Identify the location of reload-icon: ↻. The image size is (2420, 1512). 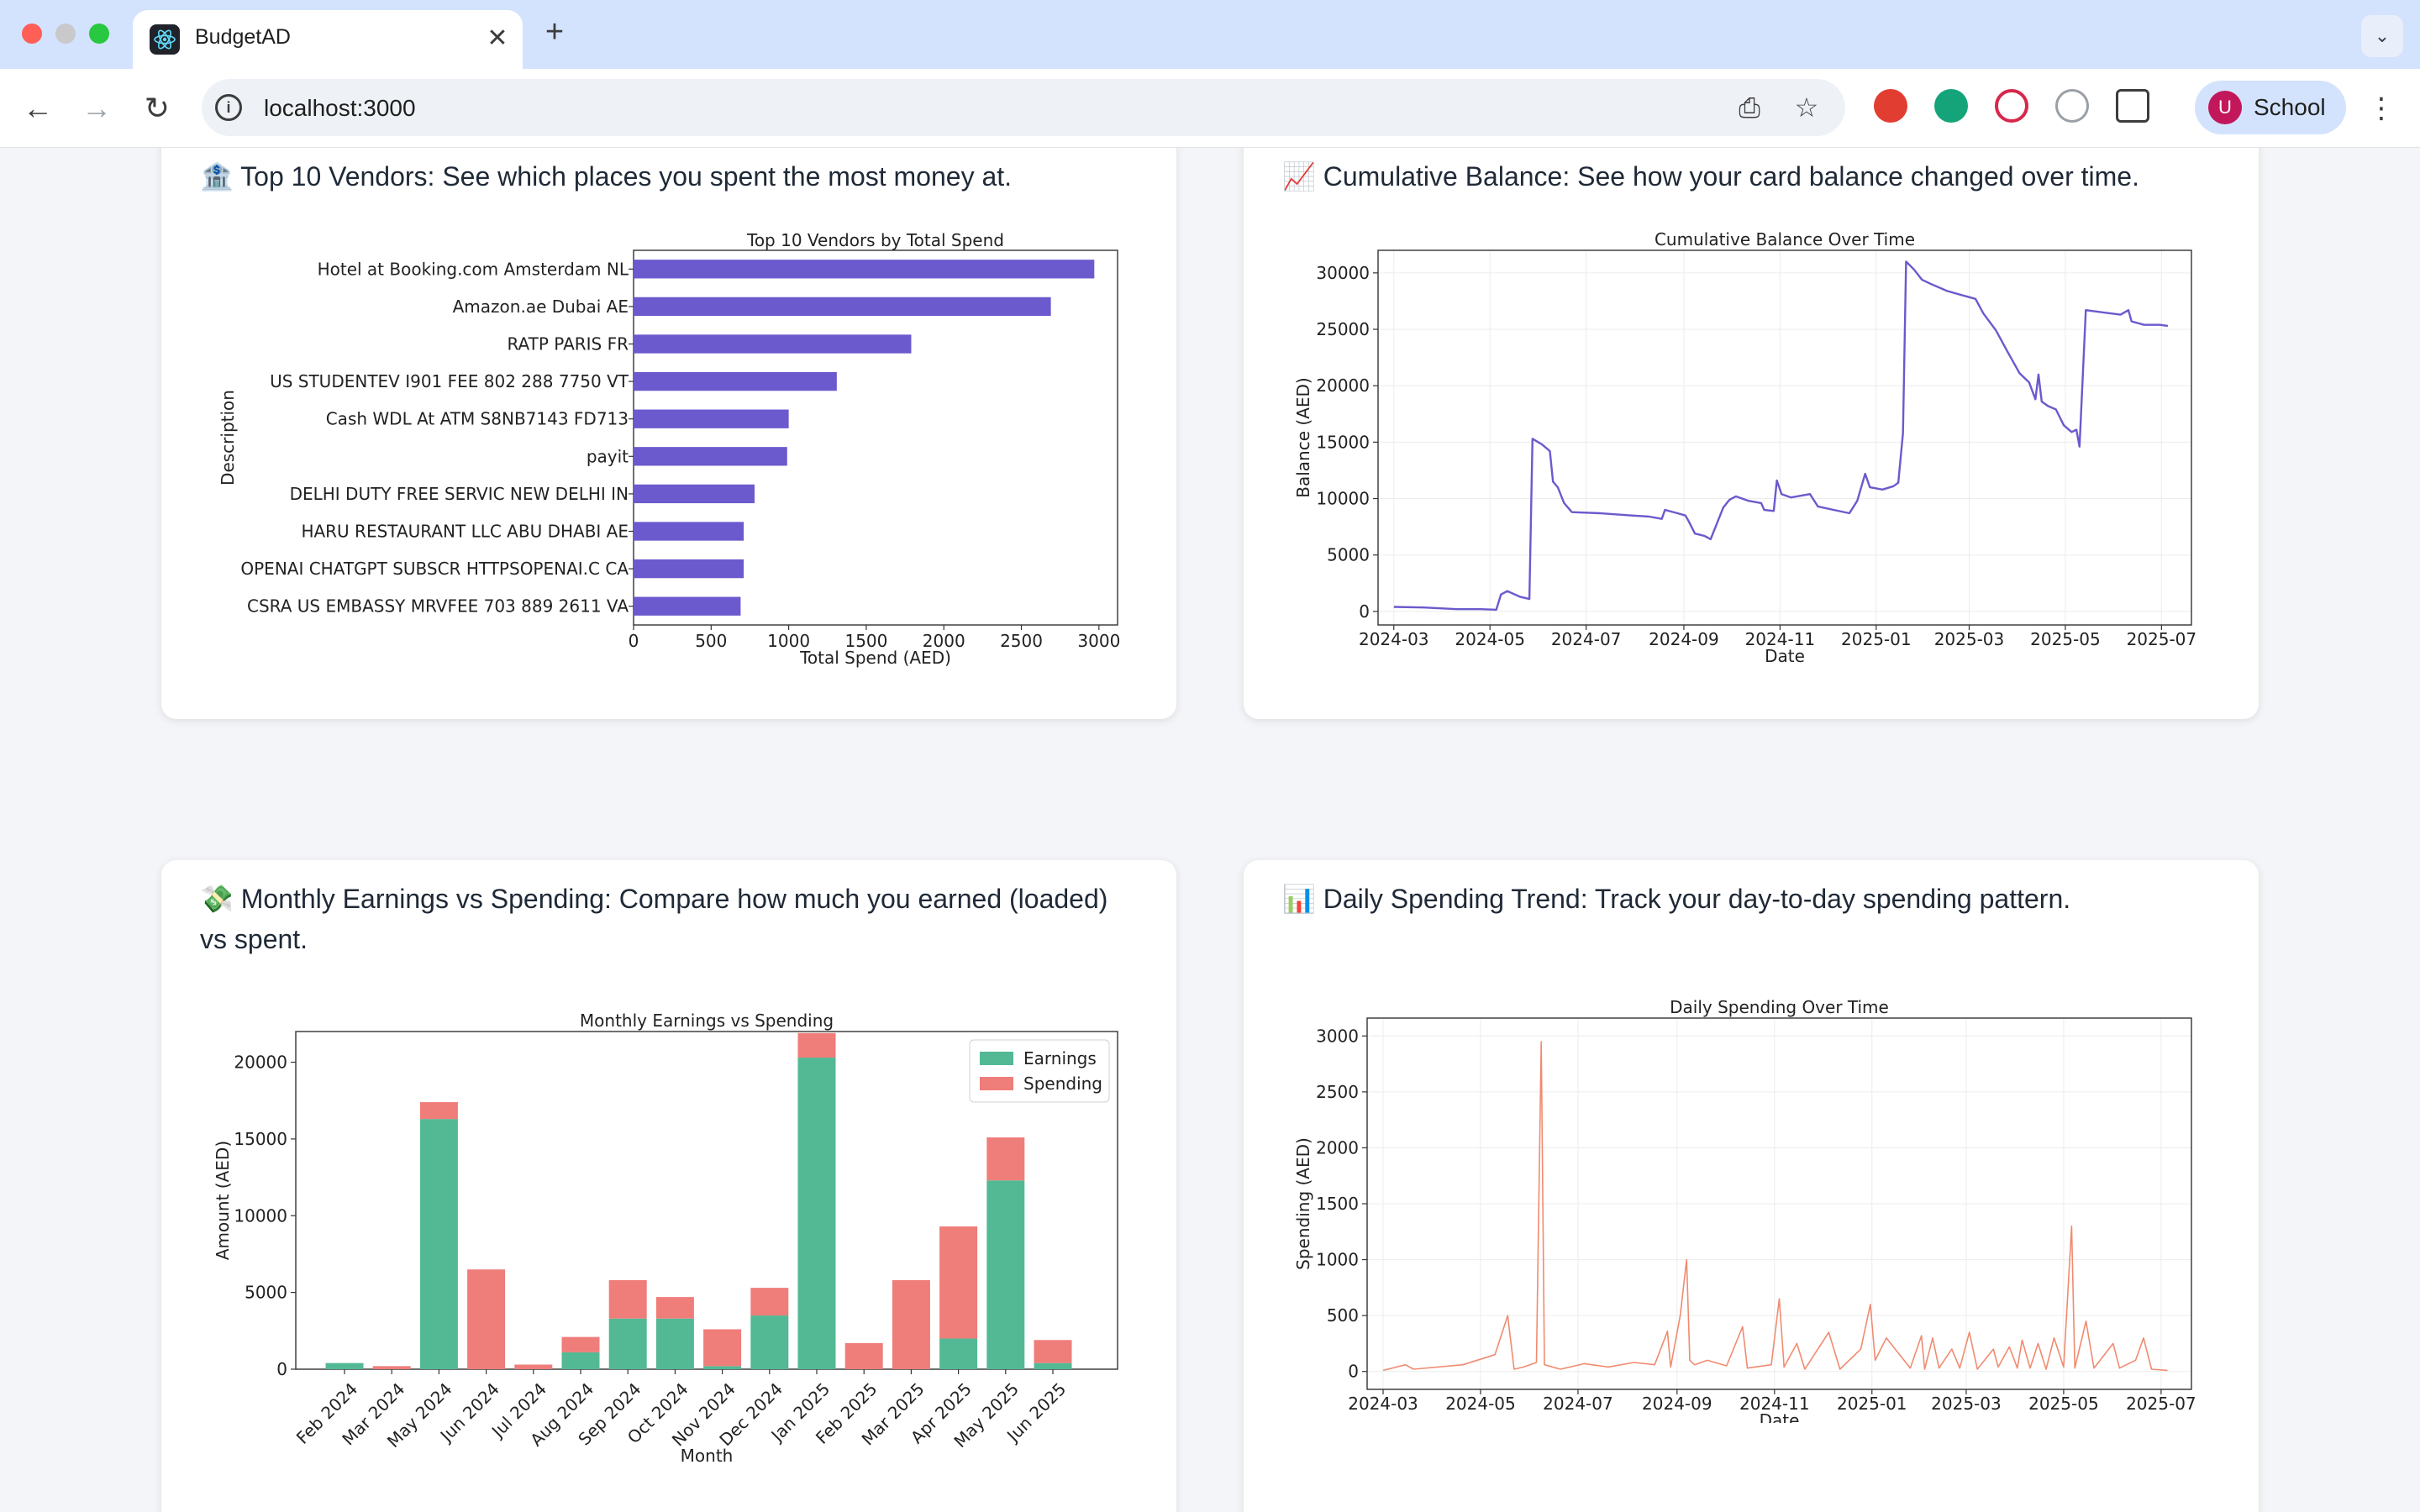
(157, 108).